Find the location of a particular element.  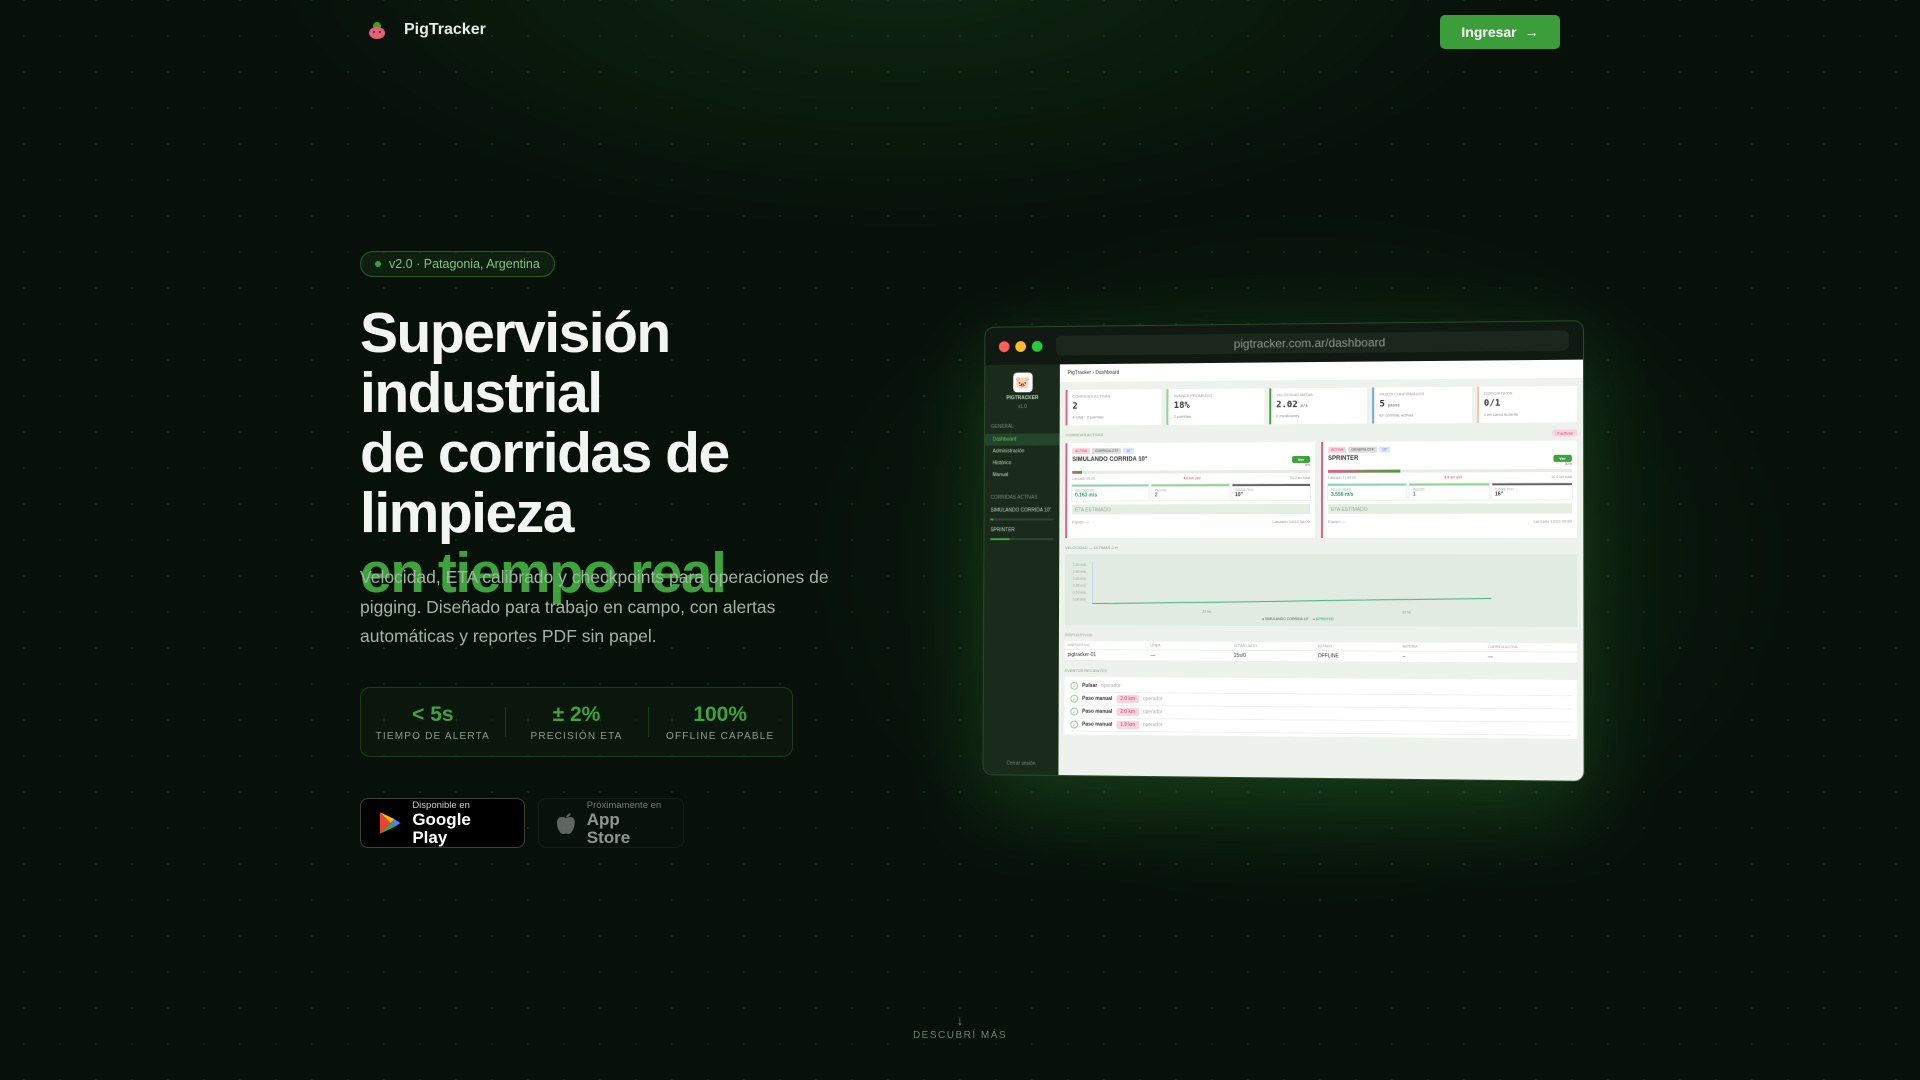

event-tag: 2.0 km is located at coordinates (1127, 712).